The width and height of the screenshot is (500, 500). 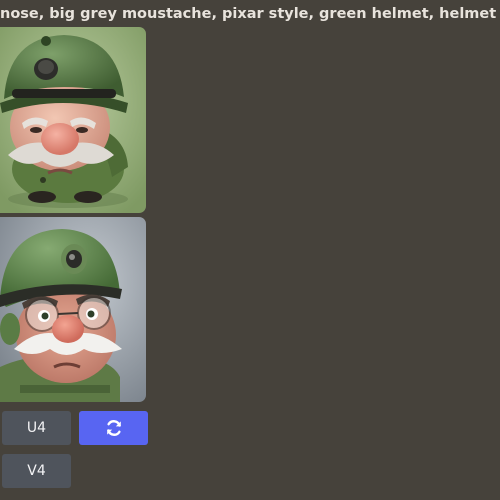 I want to click on refresh-icon, so click(x=113, y=428).